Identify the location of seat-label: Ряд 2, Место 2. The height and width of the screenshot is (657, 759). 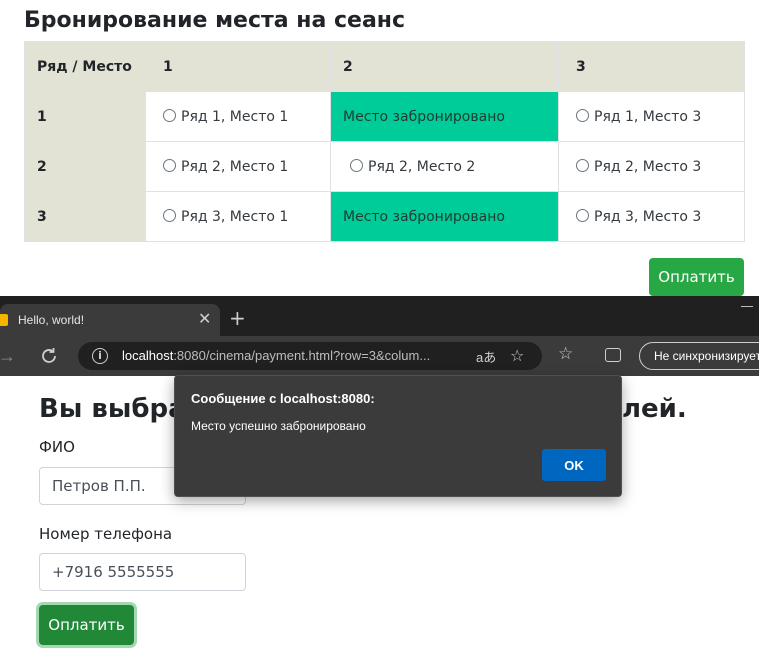
(422, 166).